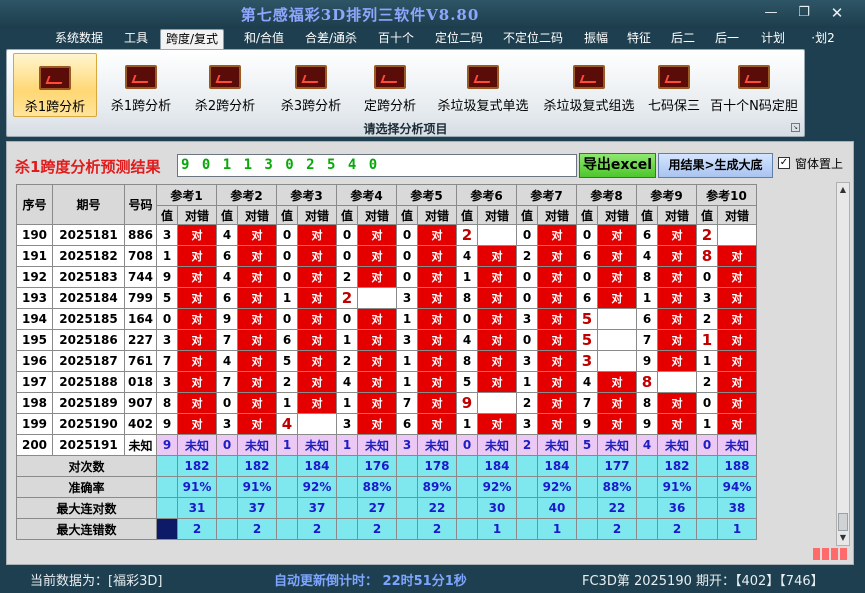 The image size is (865, 593). What do you see at coordinates (389, 106) in the screenshot?
I see `ribbon-button-label: 定跨分析` at bounding box center [389, 106].